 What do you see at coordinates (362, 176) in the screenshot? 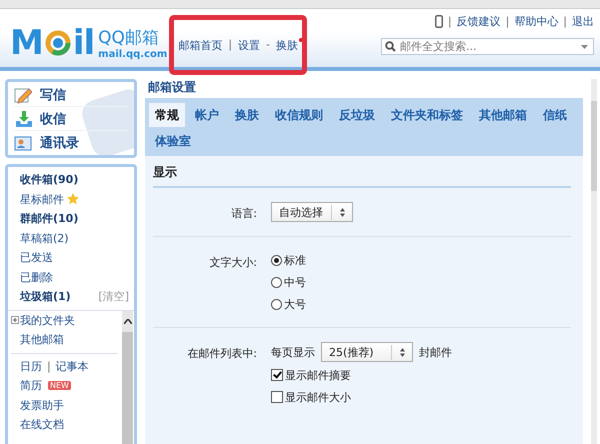
I see `section-title: 显示` at bounding box center [362, 176].